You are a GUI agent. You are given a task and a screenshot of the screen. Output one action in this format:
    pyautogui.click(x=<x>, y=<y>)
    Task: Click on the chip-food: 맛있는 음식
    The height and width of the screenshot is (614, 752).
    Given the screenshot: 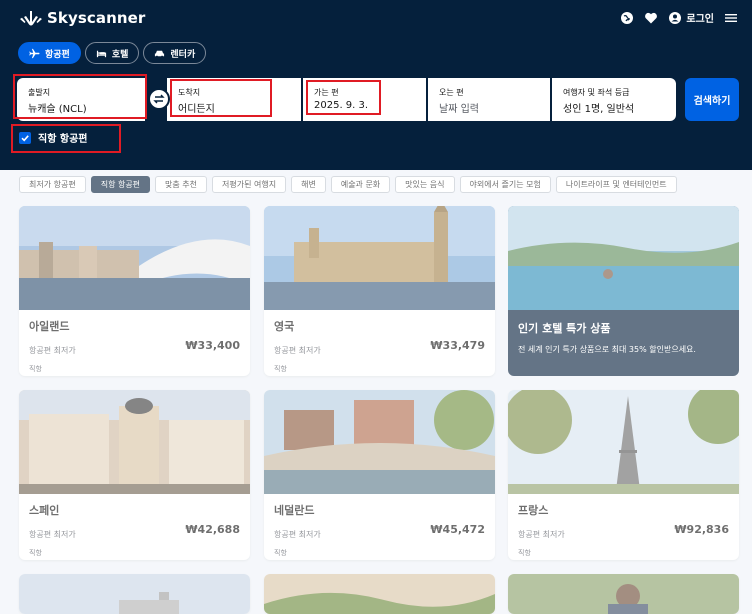 What is the action you would take?
    pyautogui.click(x=425, y=184)
    